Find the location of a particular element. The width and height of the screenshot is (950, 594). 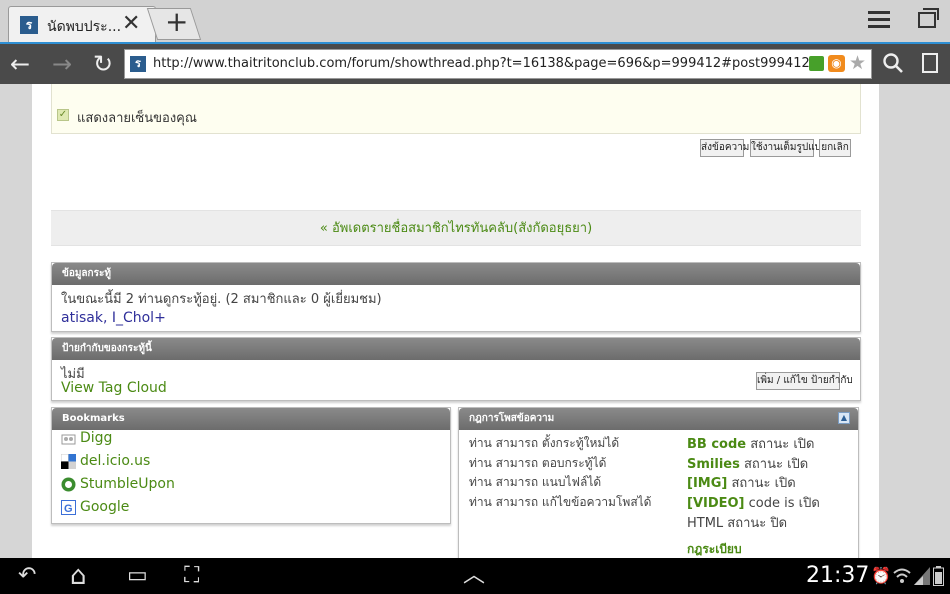

posting-rules-header: กฎการโพสข้อความ is located at coordinates (658, 419).